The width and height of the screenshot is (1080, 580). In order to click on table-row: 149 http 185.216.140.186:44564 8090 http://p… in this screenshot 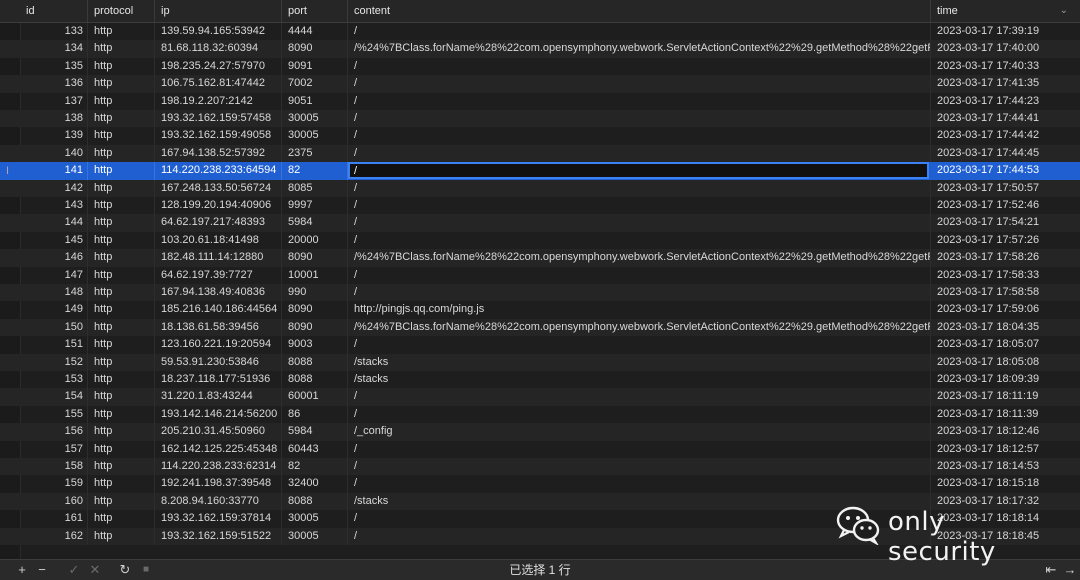, I will do `click(540, 310)`.